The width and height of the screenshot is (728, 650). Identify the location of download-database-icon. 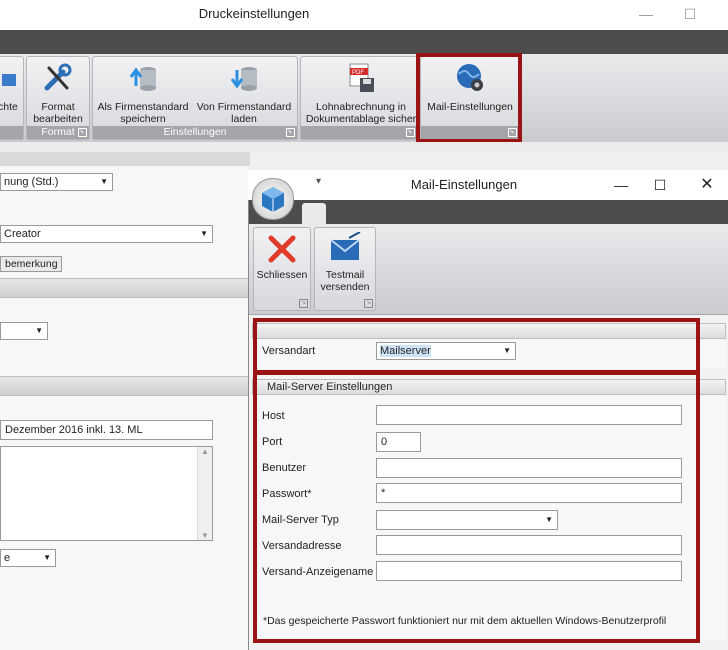
(243, 79).